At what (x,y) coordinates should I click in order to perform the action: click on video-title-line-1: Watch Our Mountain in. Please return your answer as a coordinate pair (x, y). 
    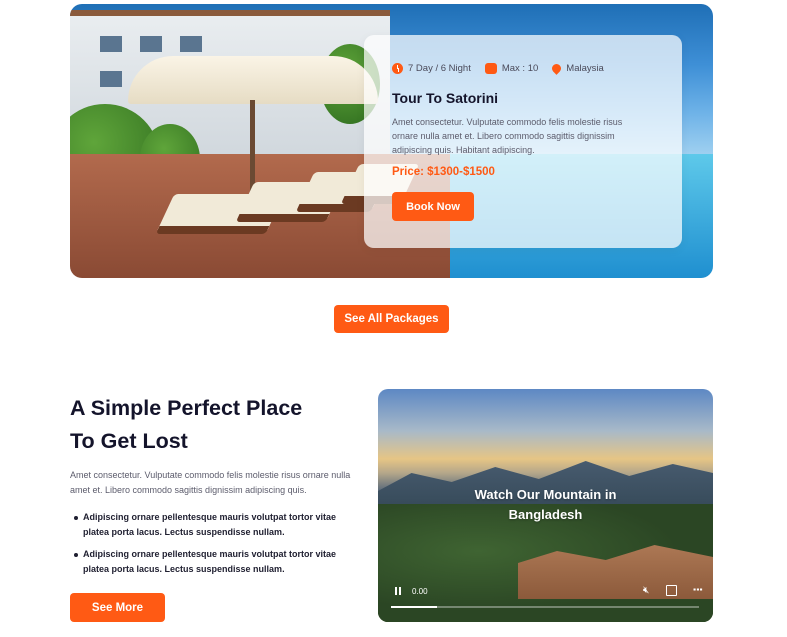
    Looking at the image, I should click on (545, 494).